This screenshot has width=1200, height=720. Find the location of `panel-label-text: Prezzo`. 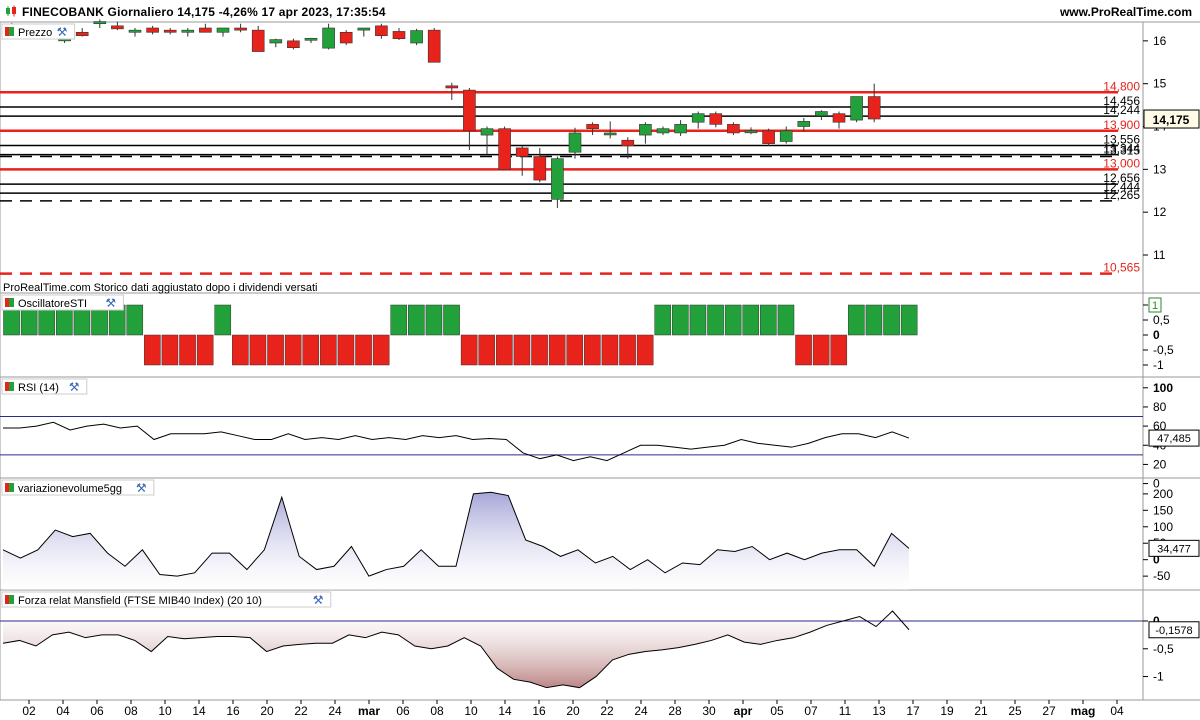

panel-label-text: Prezzo is located at coordinates (35, 33).